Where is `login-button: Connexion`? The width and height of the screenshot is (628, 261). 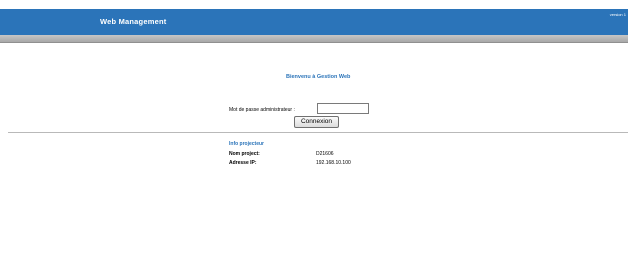
login-button: Connexion is located at coordinates (316, 122).